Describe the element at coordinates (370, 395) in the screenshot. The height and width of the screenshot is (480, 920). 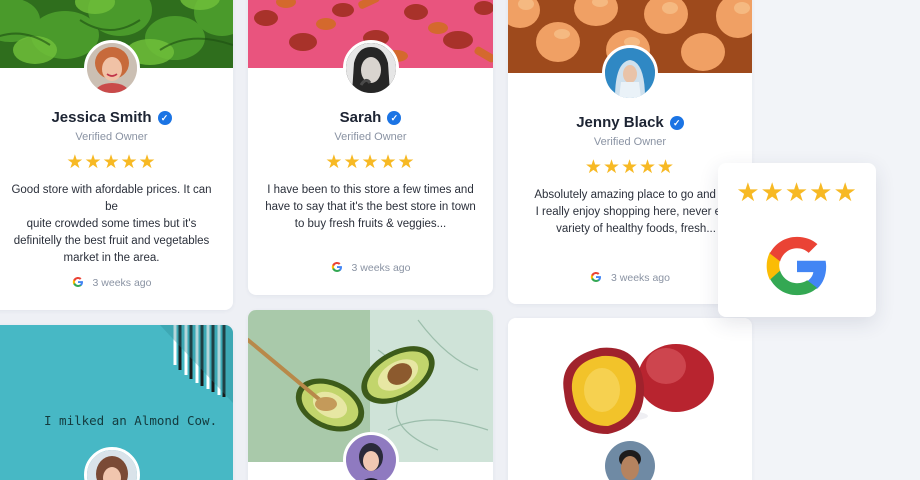
I see `review-card-avocado` at that location.